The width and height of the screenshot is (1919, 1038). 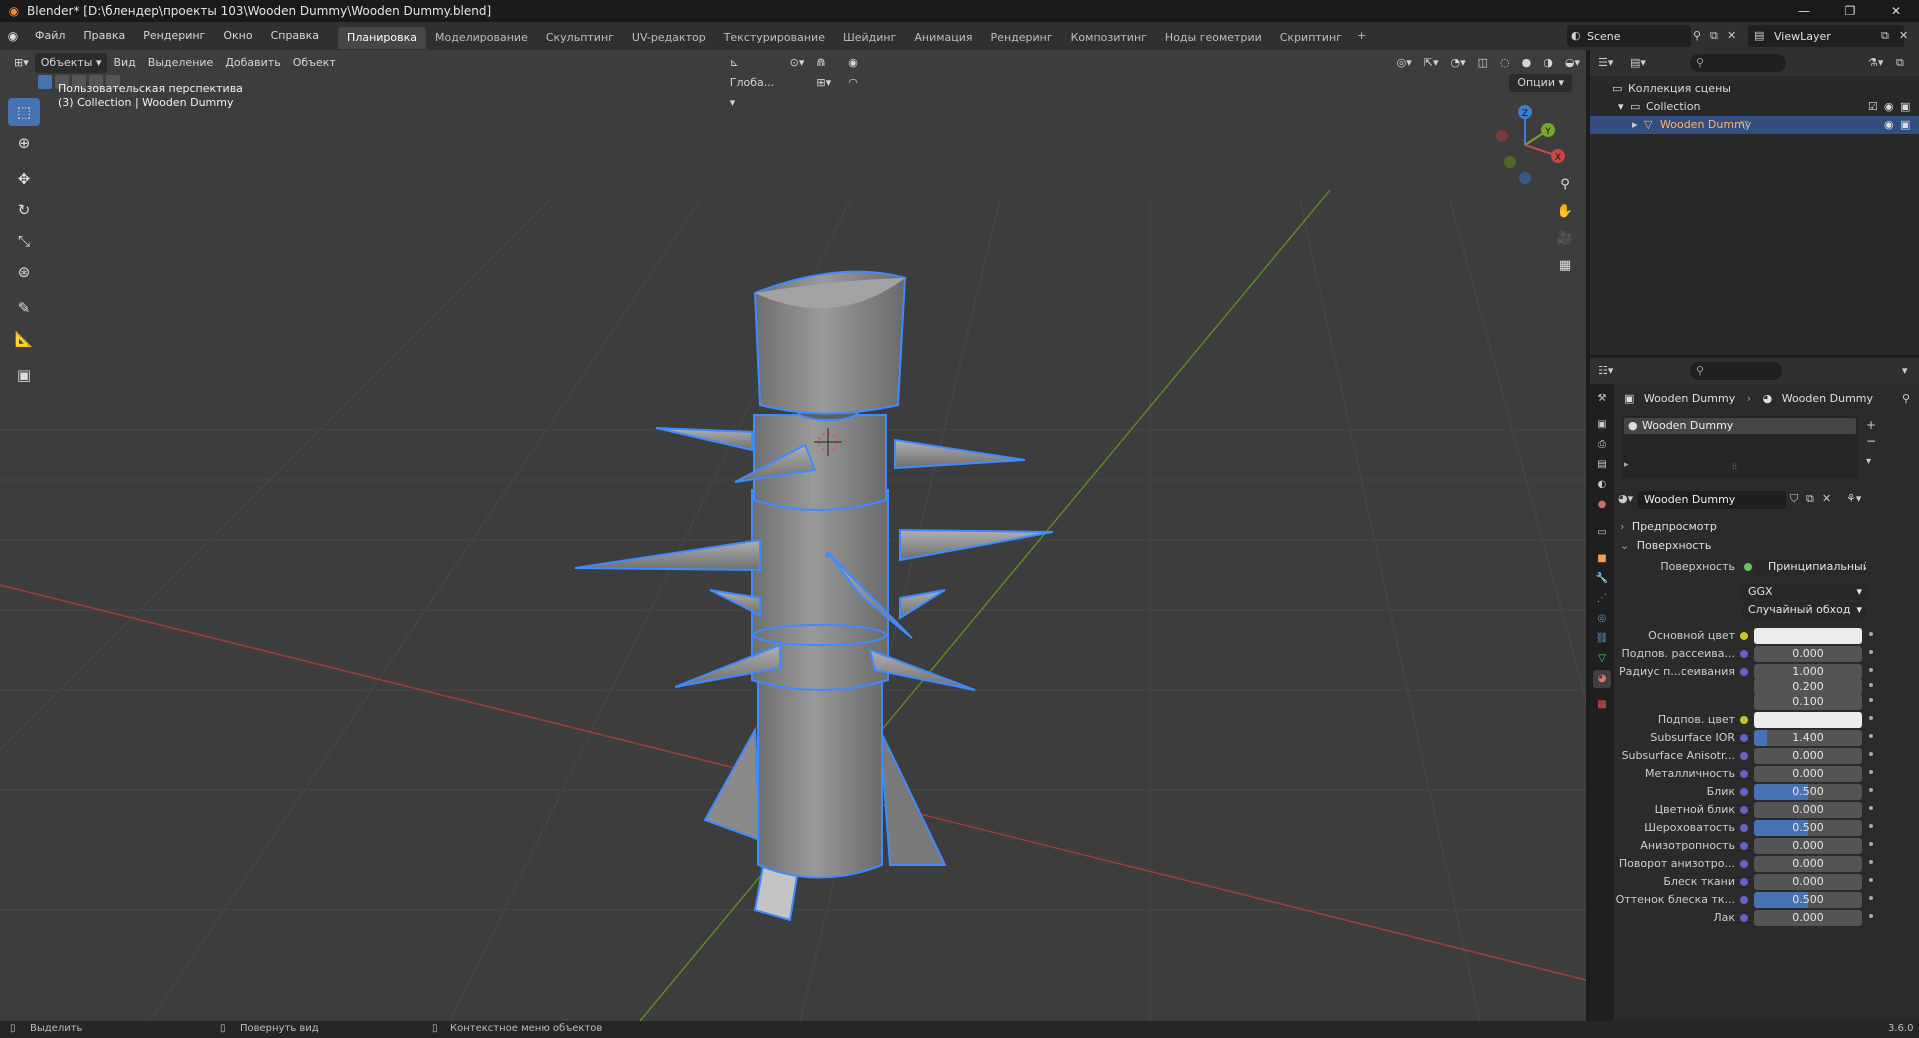 What do you see at coordinates (1602, 485) in the screenshot?
I see `scene-tab-icon: ◐` at bounding box center [1602, 485].